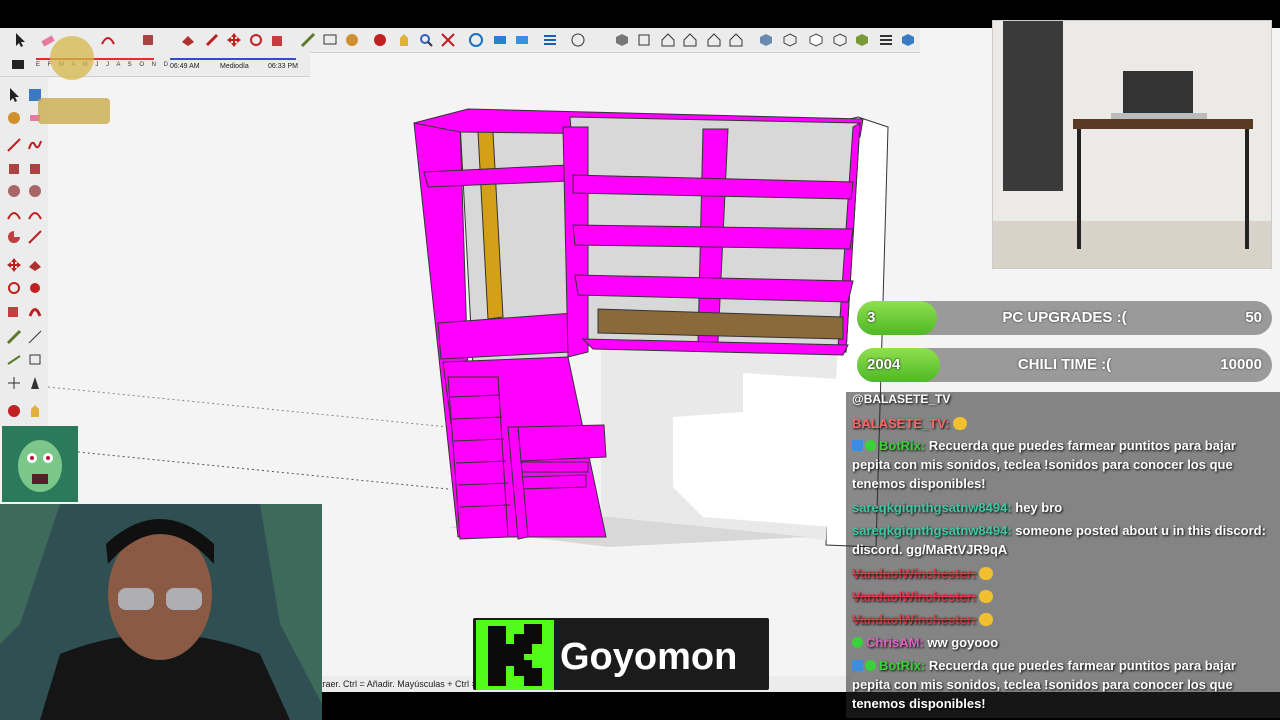  Describe the element at coordinates (550, 40) in the screenshot. I see `layers-icon` at that location.